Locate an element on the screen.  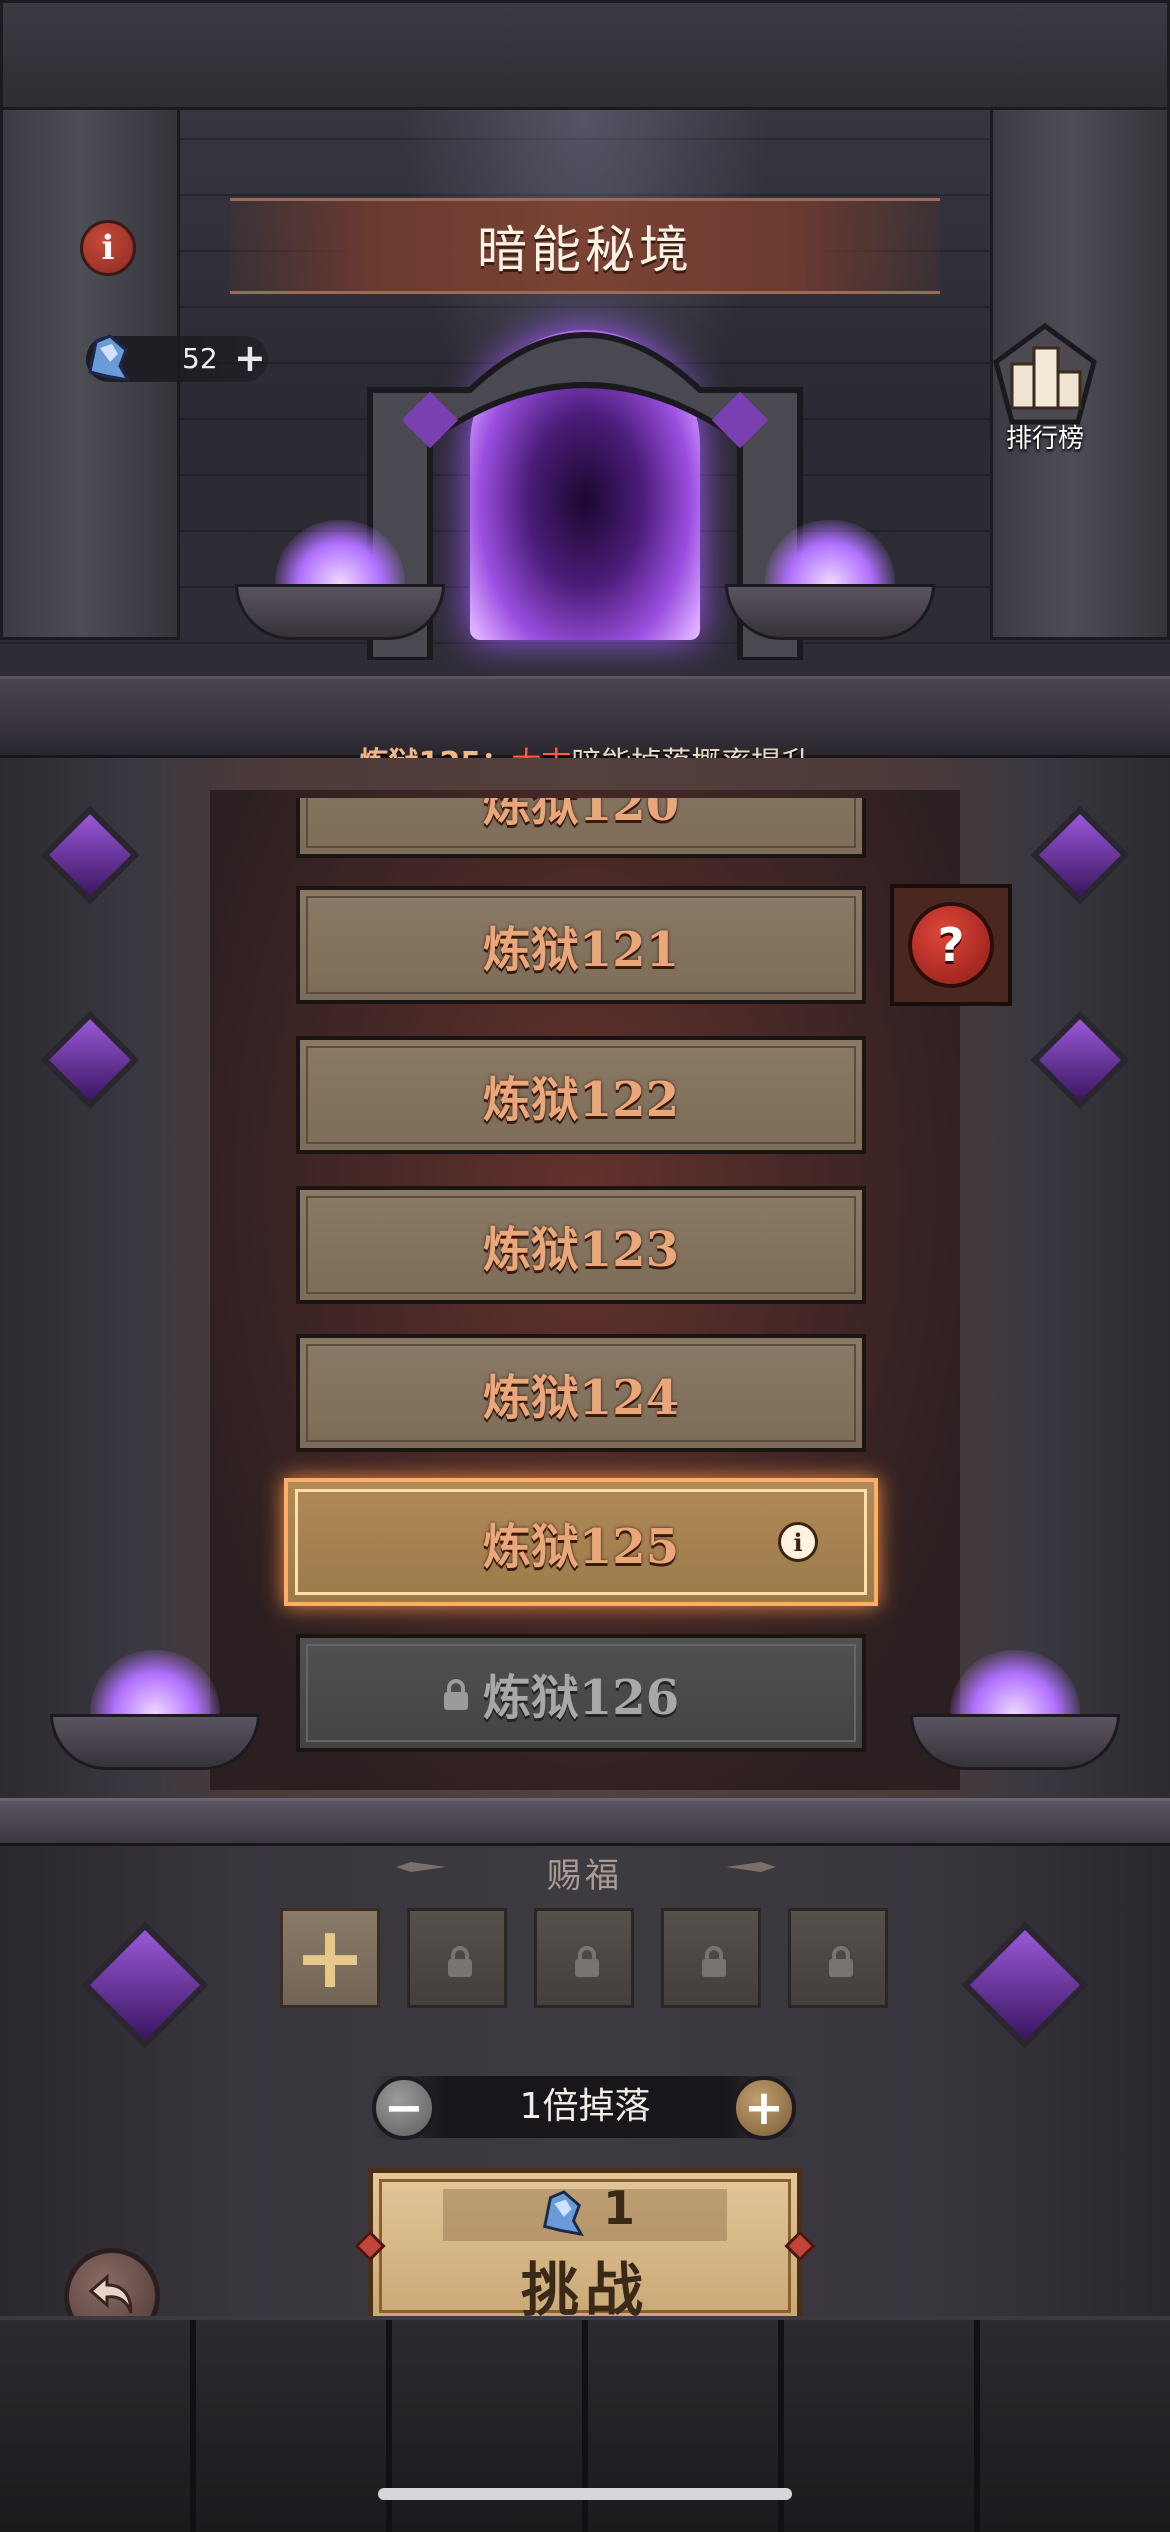
level-item-locked: 炼狱126 is located at coordinates (581, 1693).